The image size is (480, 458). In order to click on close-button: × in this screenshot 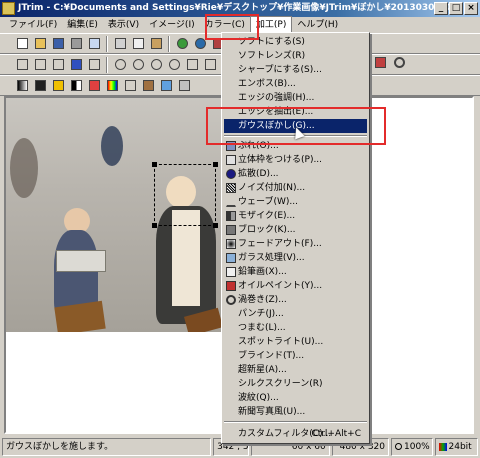, I will do `click(471, 8)`.